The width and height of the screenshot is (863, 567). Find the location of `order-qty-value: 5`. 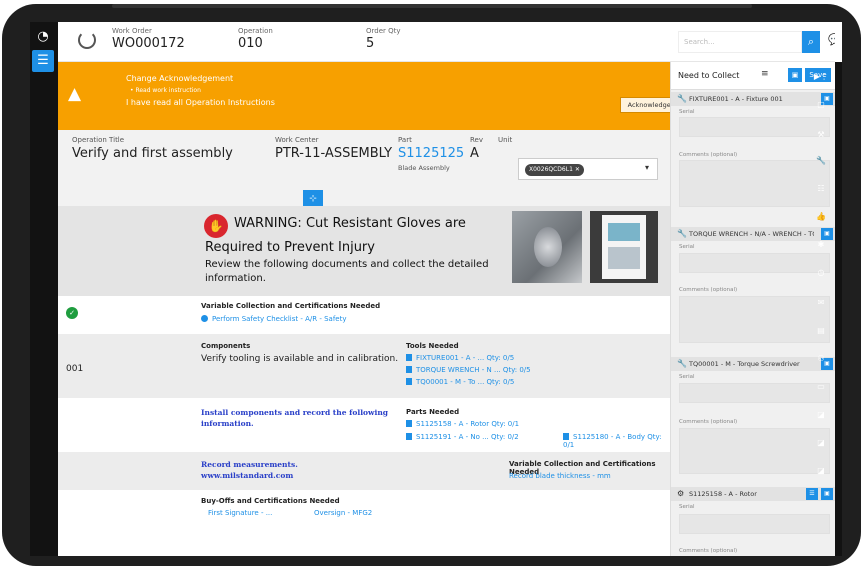

order-qty-value: 5 is located at coordinates (370, 43).